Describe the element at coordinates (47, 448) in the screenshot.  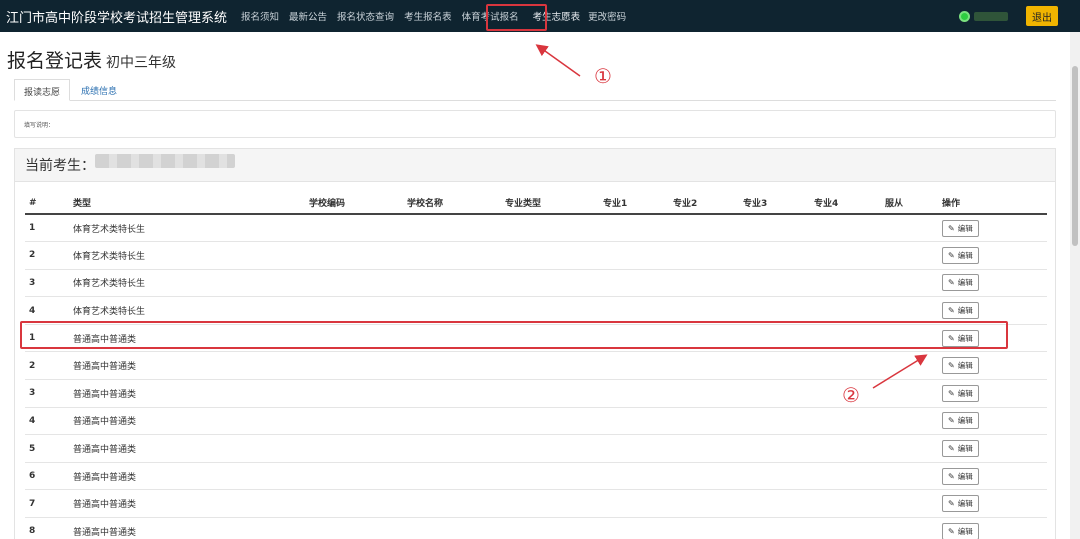
I see `row-number: 5` at that location.